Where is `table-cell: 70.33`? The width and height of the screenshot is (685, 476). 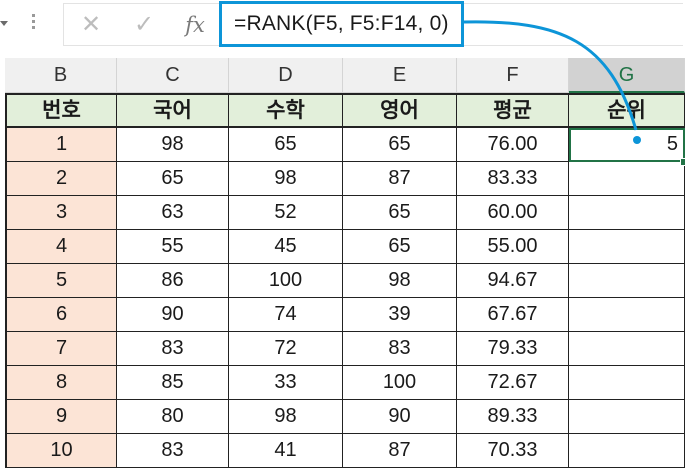 table-cell: 70.33 is located at coordinates (513, 451).